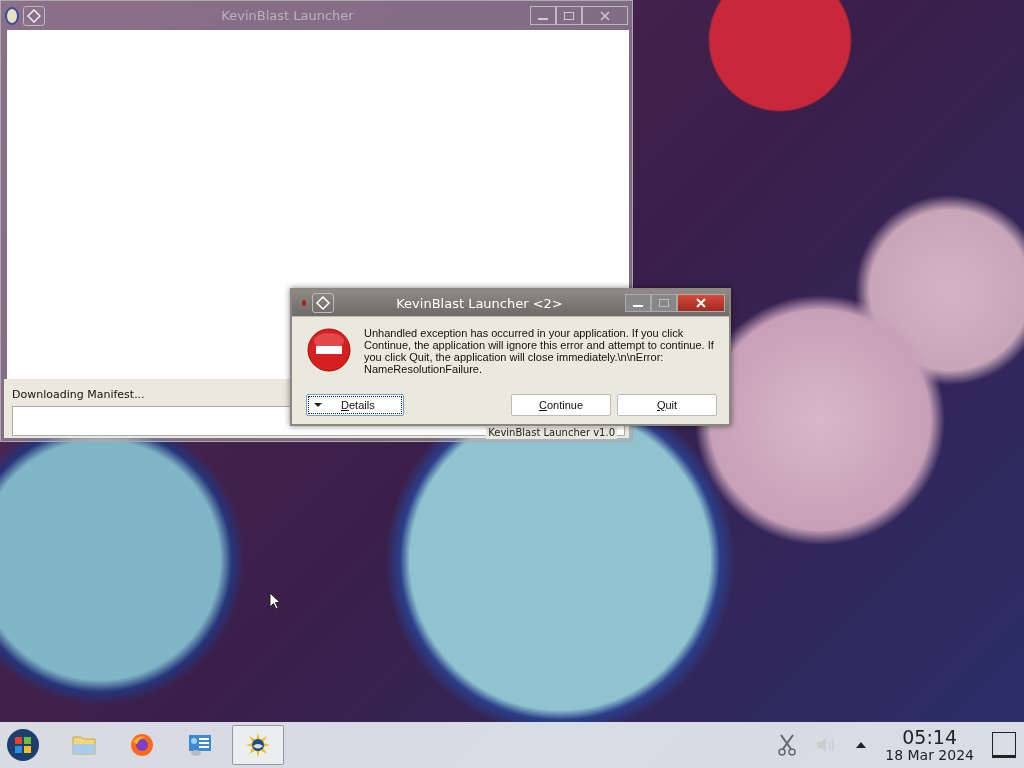 The height and width of the screenshot is (768, 1024). What do you see at coordinates (355, 405) in the screenshot?
I see `details-button: Details` at bounding box center [355, 405].